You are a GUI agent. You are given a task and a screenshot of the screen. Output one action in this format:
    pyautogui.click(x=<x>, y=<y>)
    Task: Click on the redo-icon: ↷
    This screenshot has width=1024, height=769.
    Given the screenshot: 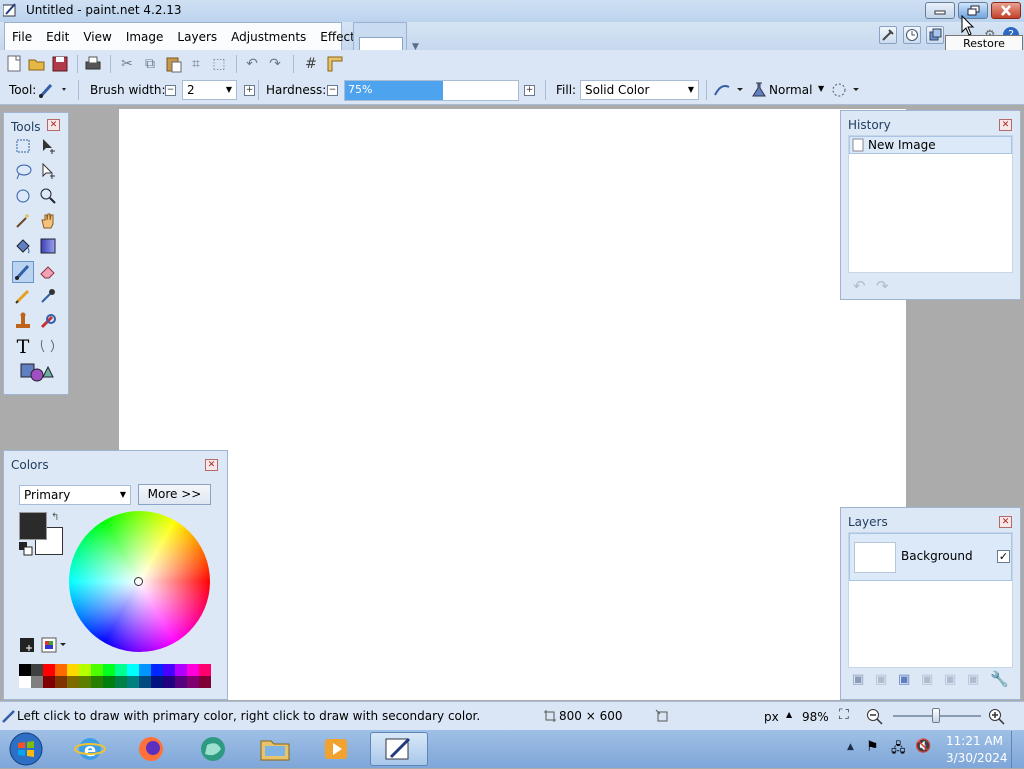 What is the action you would take?
    pyautogui.click(x=275, y=64)
    